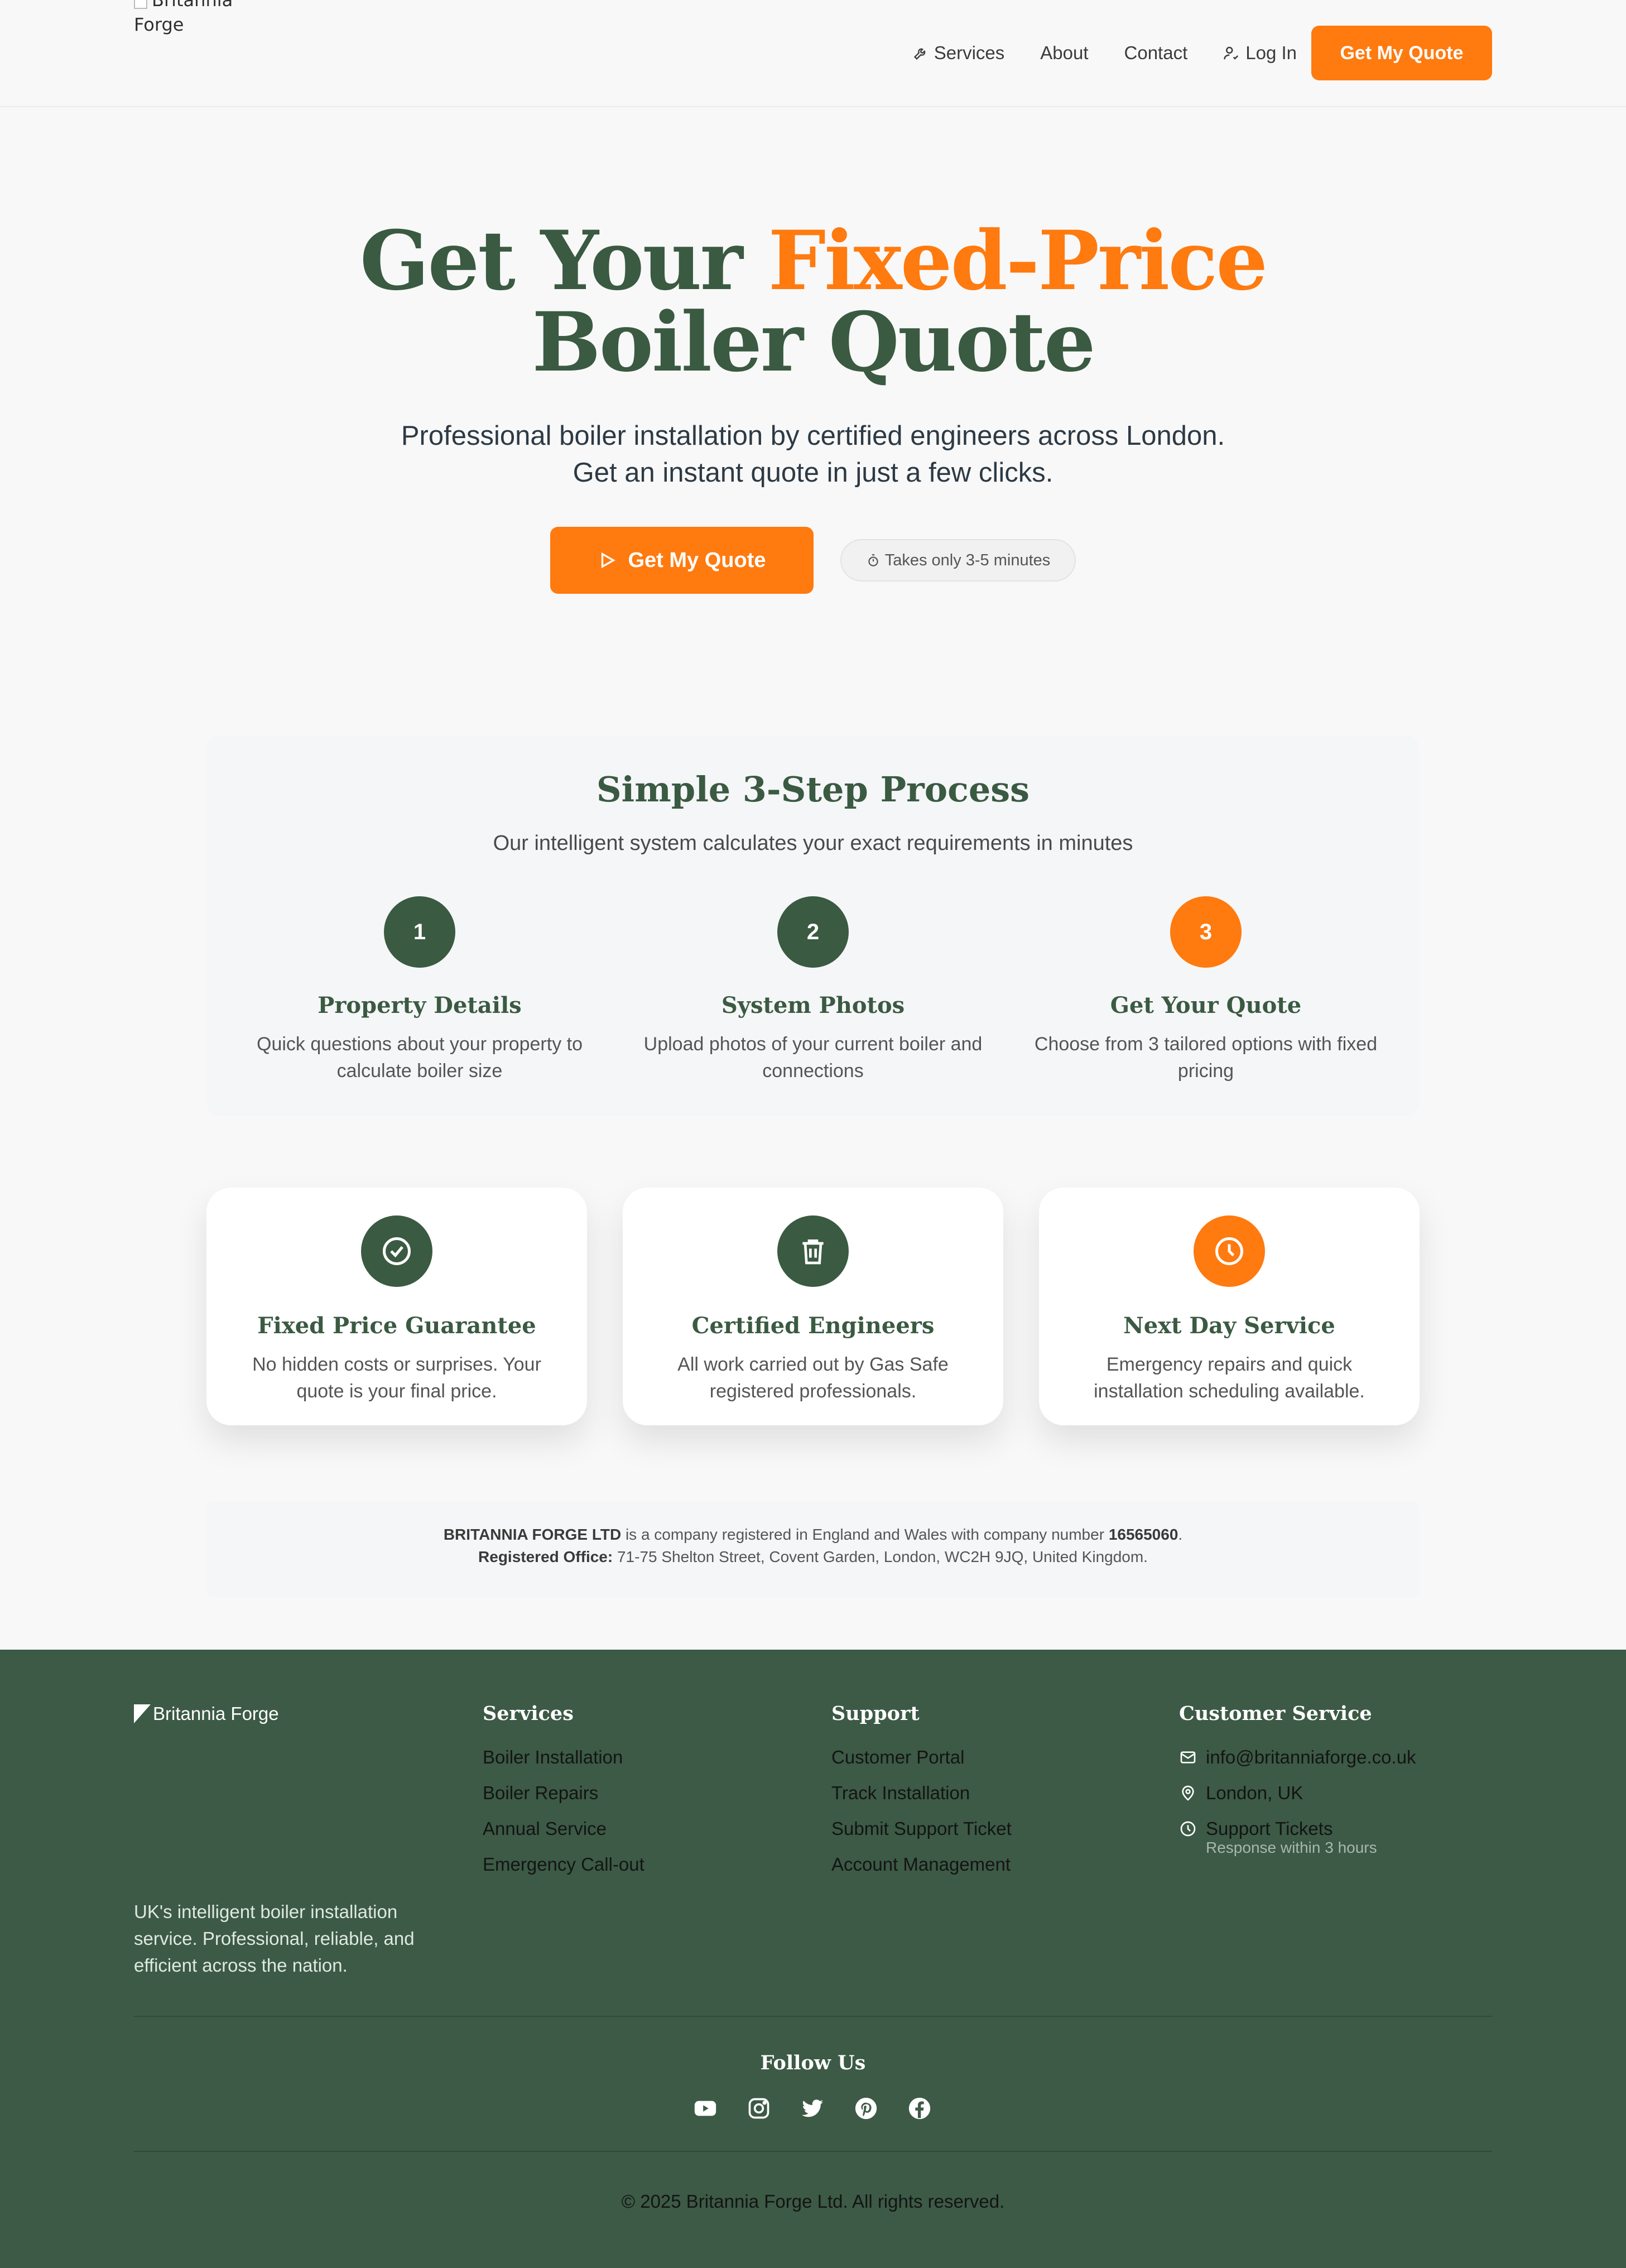 This screenshot has width=1626, height=2268. Describe the element at coordinates (1291, 1847) in the screenshot. I see `footer-tickets-note: Response within 3 hours` at that location.